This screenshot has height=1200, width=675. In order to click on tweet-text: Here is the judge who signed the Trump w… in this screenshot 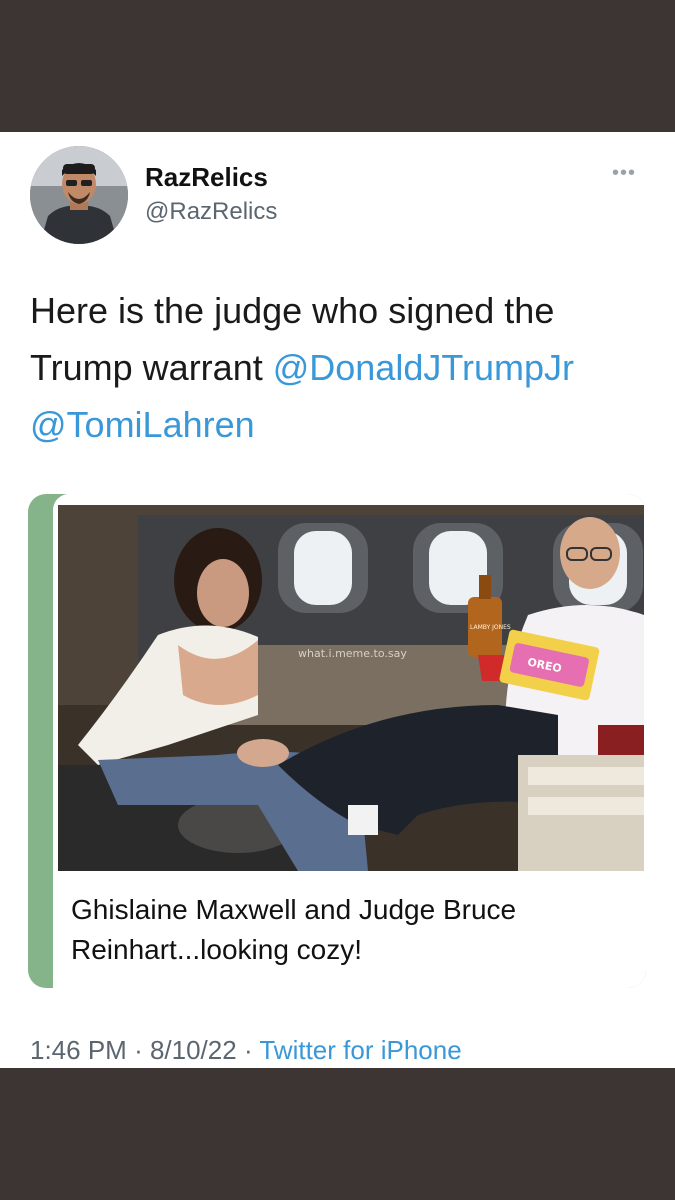, I will do `click(335, 367)`.